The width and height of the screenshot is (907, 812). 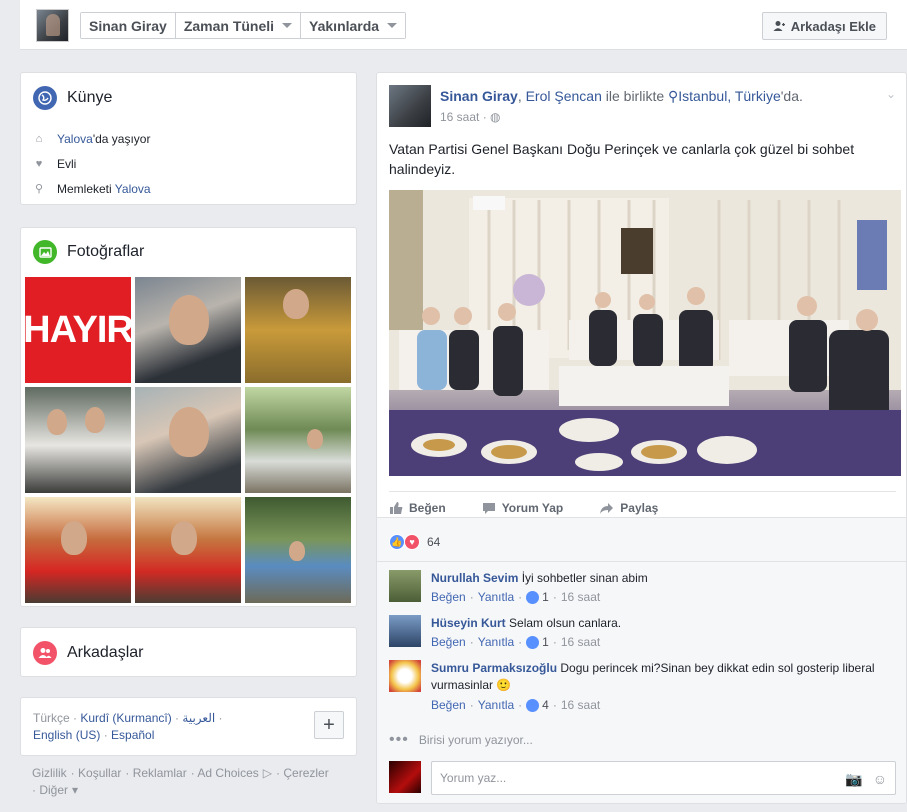 I want to click on comment-body: Nurullah Sevim İyi sohbetler sinan abim, so click(x=661, y=578).